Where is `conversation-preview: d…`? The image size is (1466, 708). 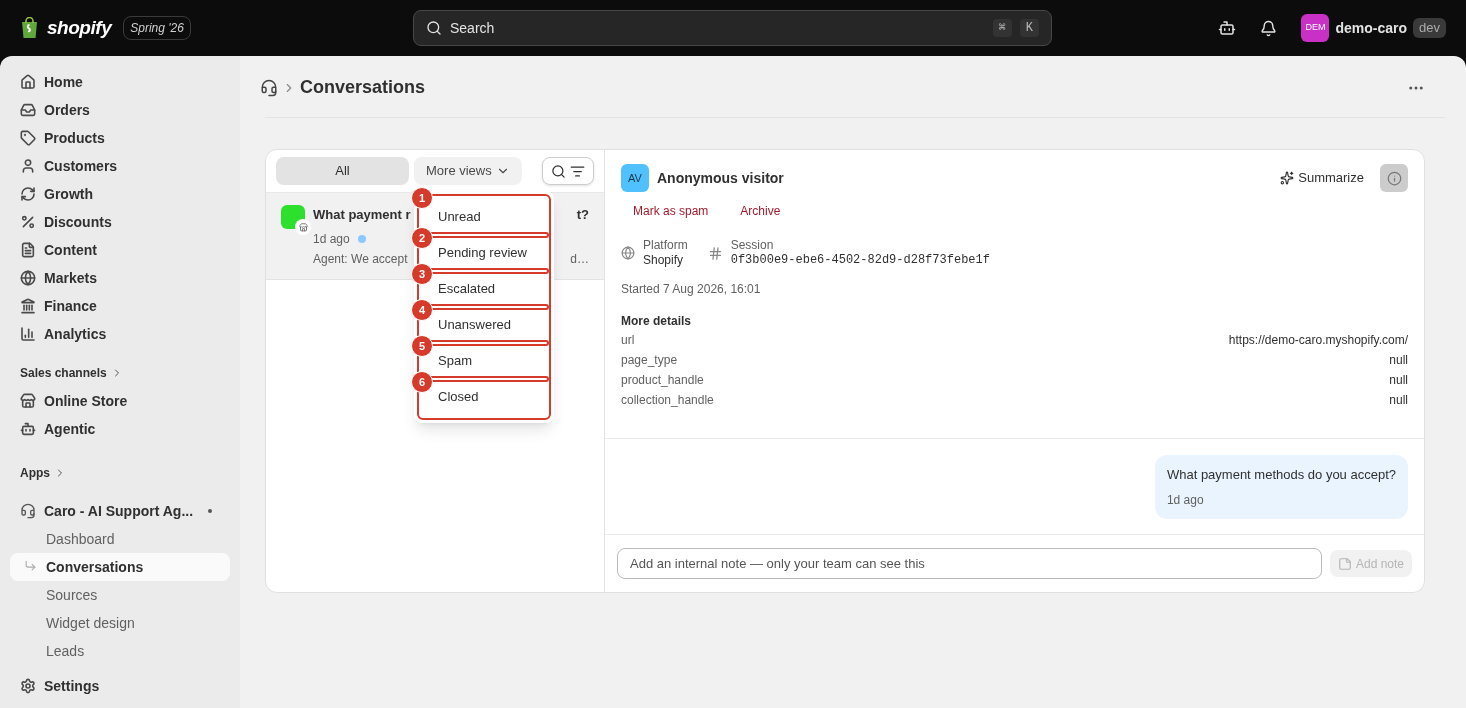 conversation-preview: d… is located at coordinates (579, 259).